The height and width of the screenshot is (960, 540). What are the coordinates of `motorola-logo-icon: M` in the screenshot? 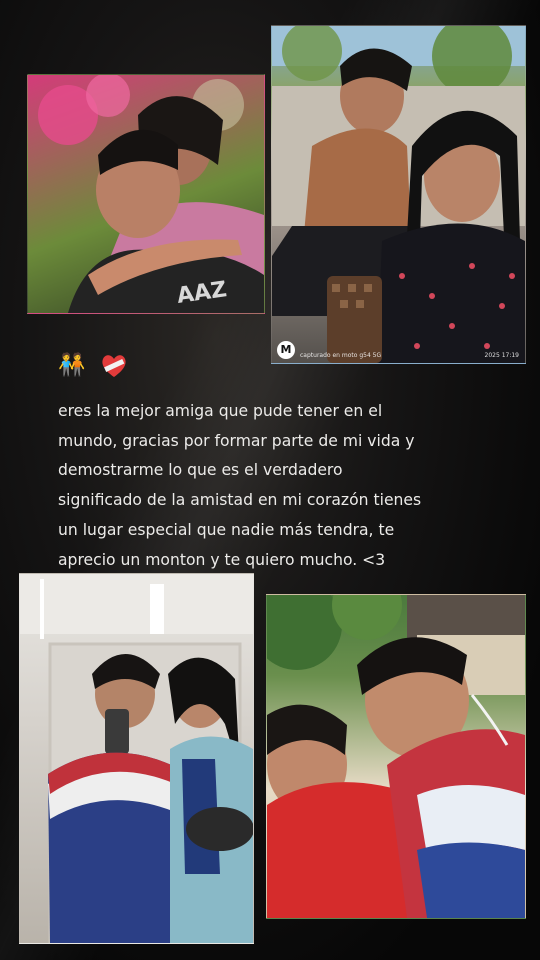 It's located at (286, 350).